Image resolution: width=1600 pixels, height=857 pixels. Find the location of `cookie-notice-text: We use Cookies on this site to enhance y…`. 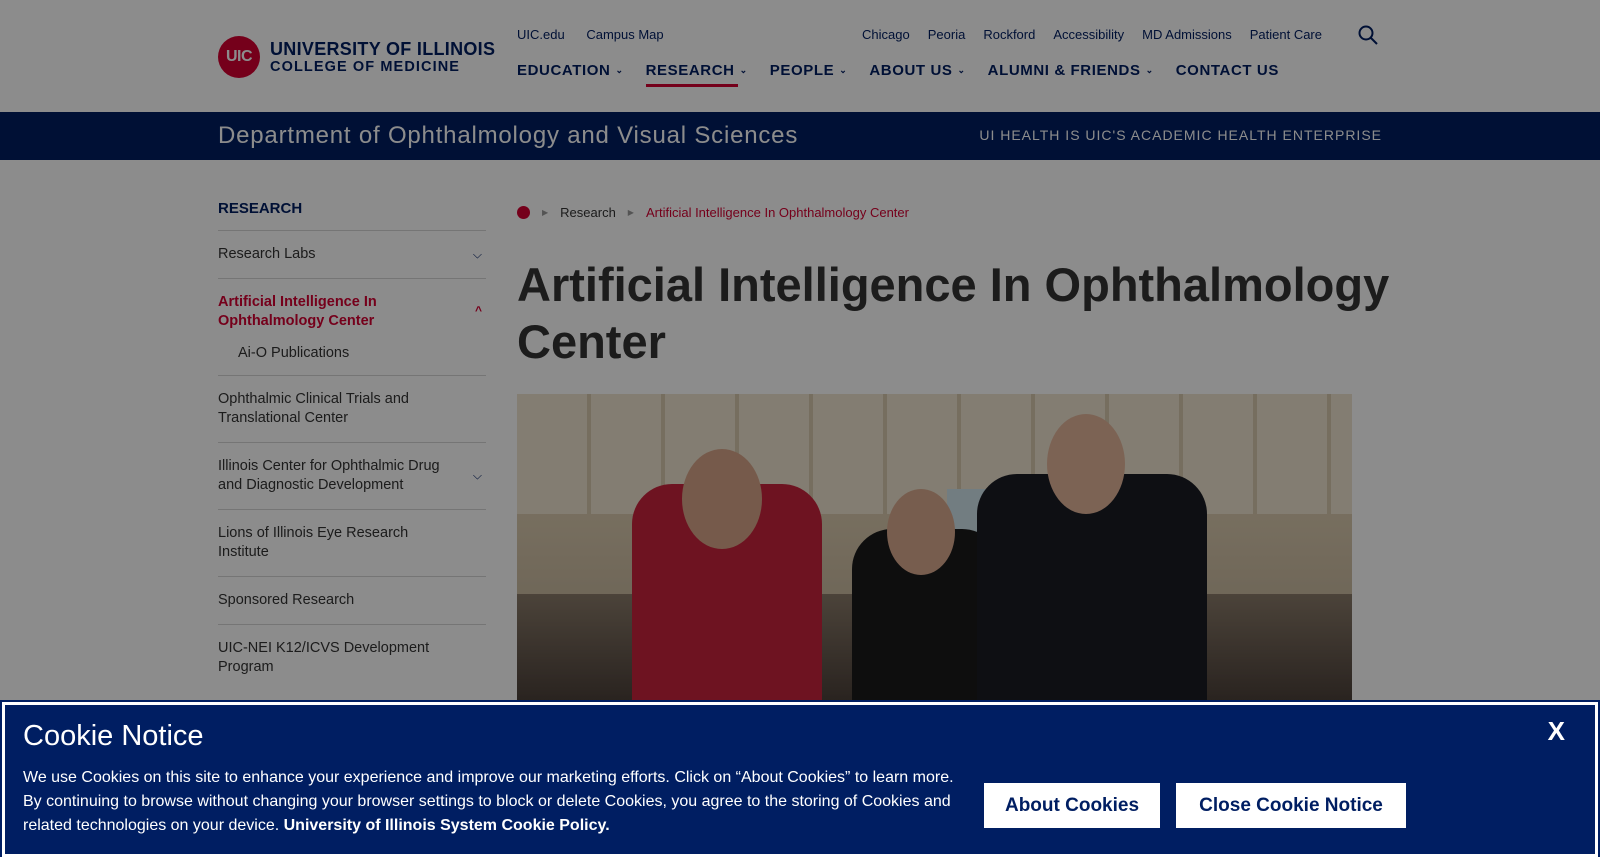

cookie-notice-text: We use Cookies on this site to enhance y… is located at coordinates (493, 802).